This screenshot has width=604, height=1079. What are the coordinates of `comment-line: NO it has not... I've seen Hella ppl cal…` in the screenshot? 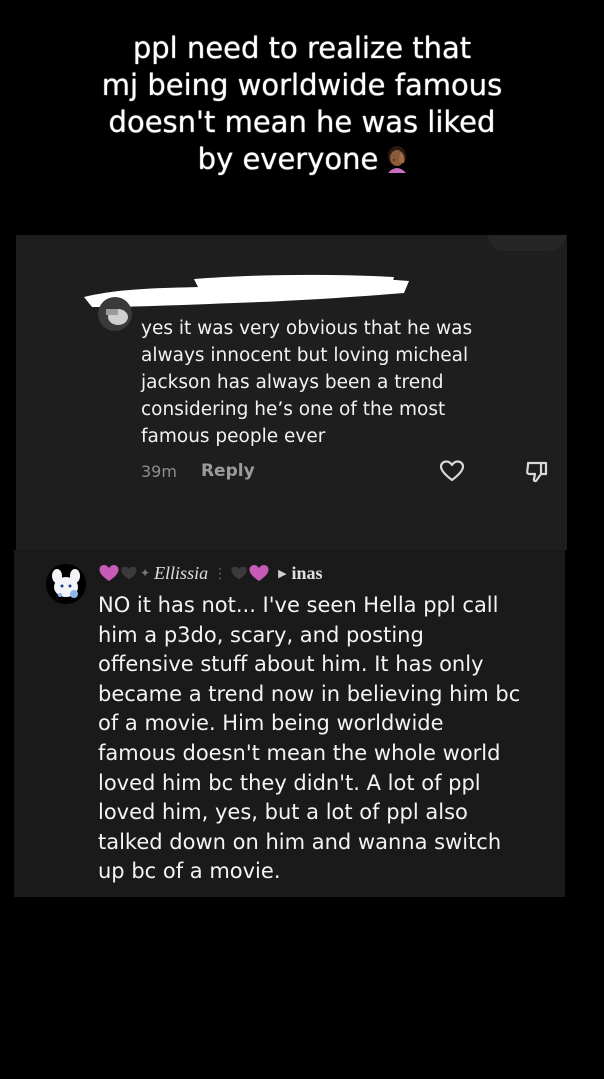 It's located at (298, 605).